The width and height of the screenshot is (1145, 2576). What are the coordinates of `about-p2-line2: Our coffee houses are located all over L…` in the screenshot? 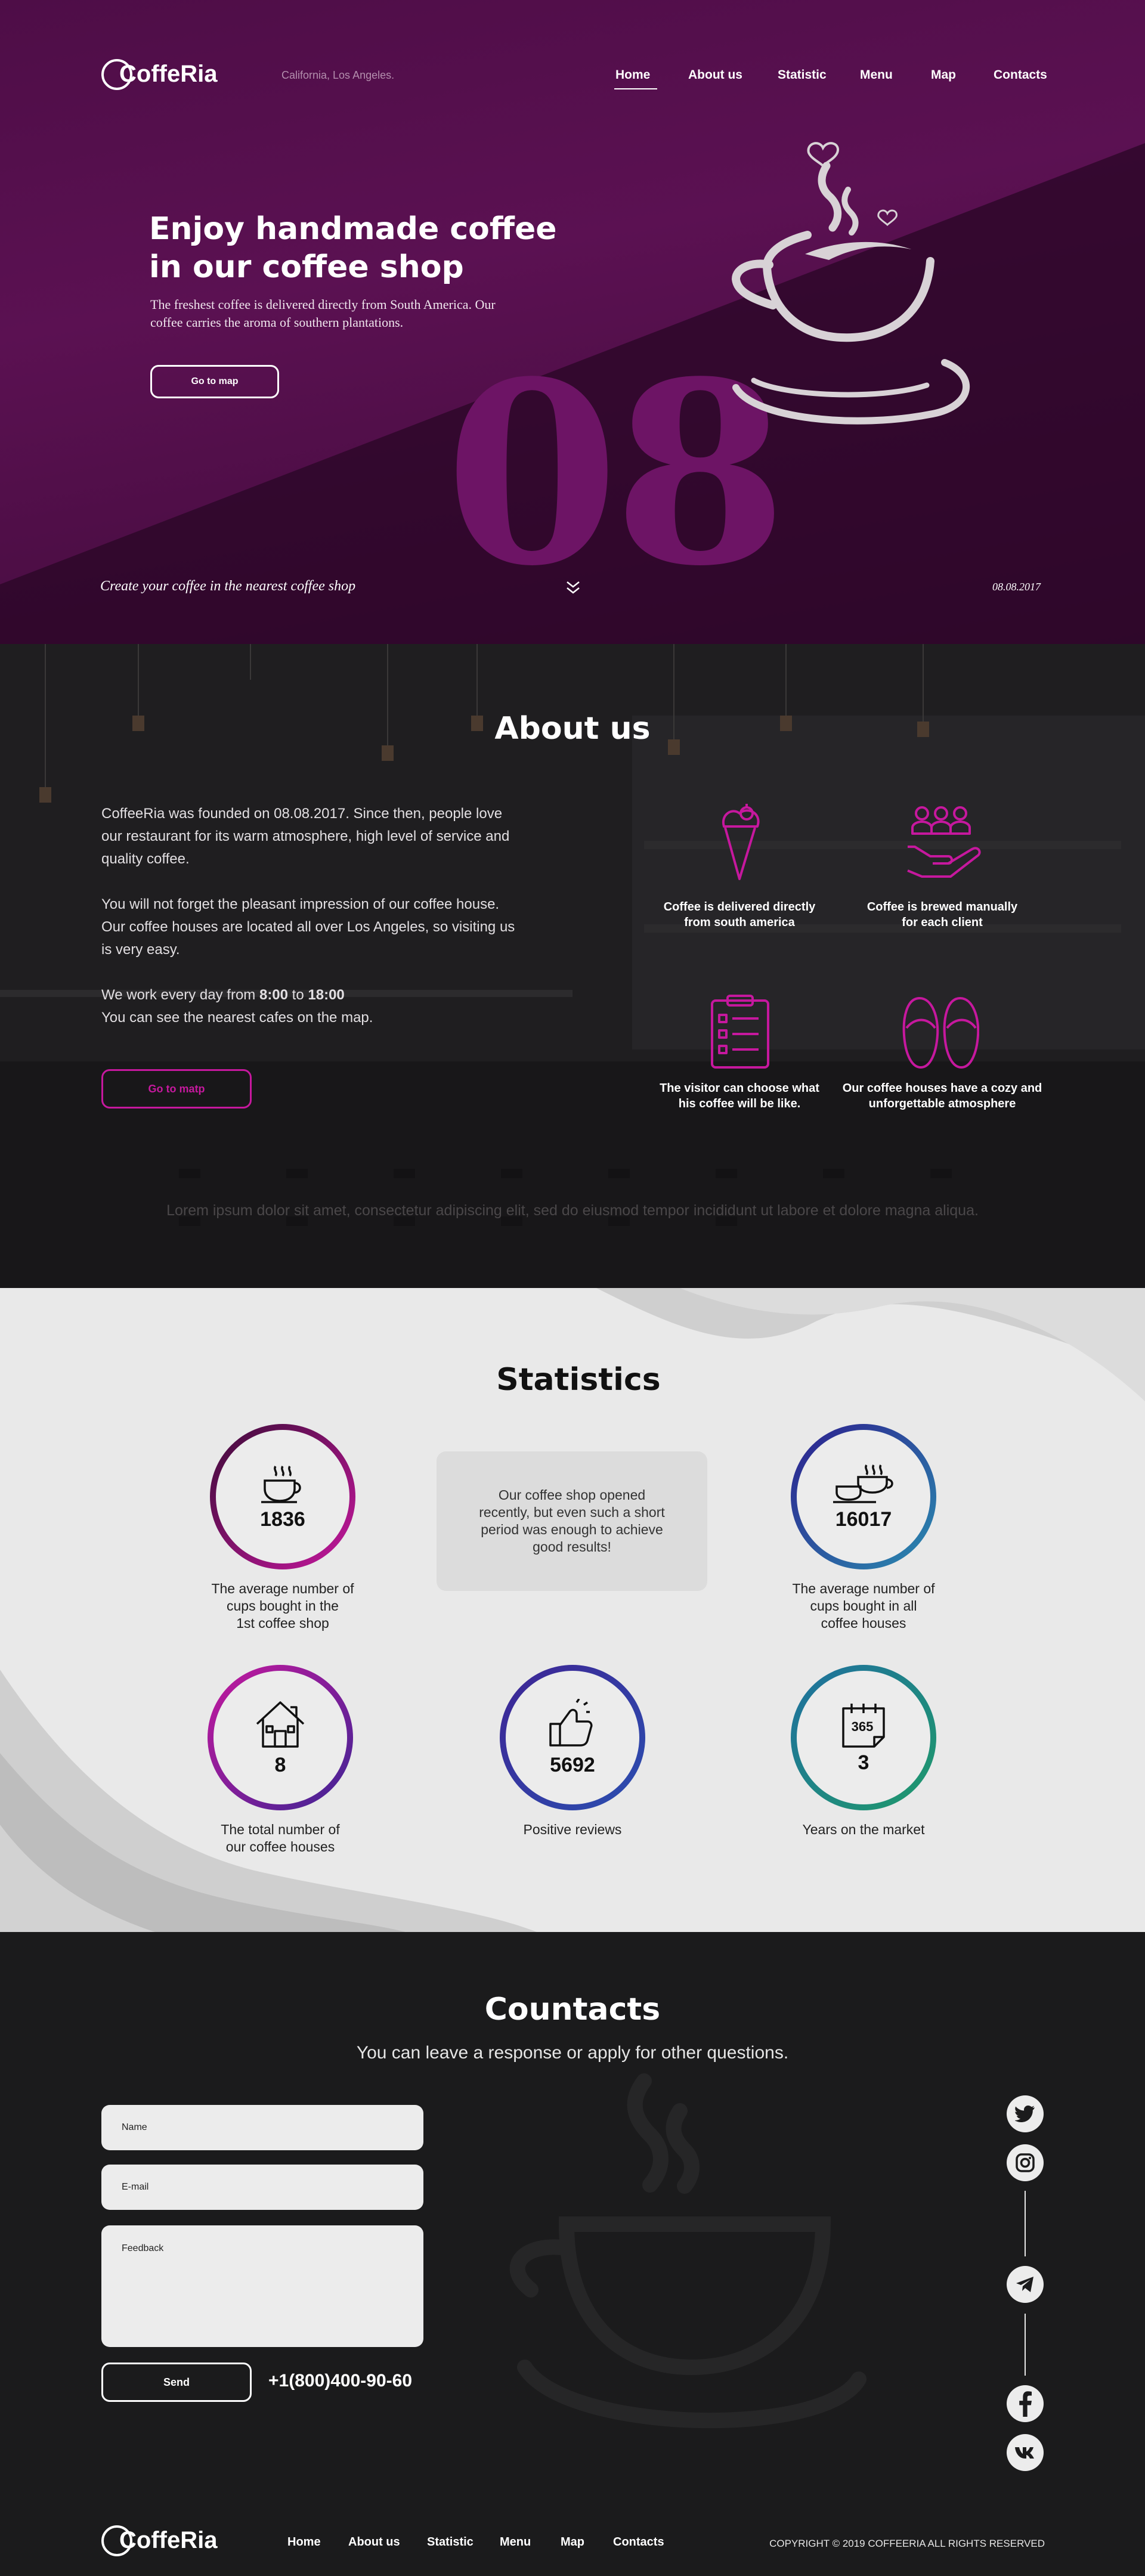 It's located at (308, 927).